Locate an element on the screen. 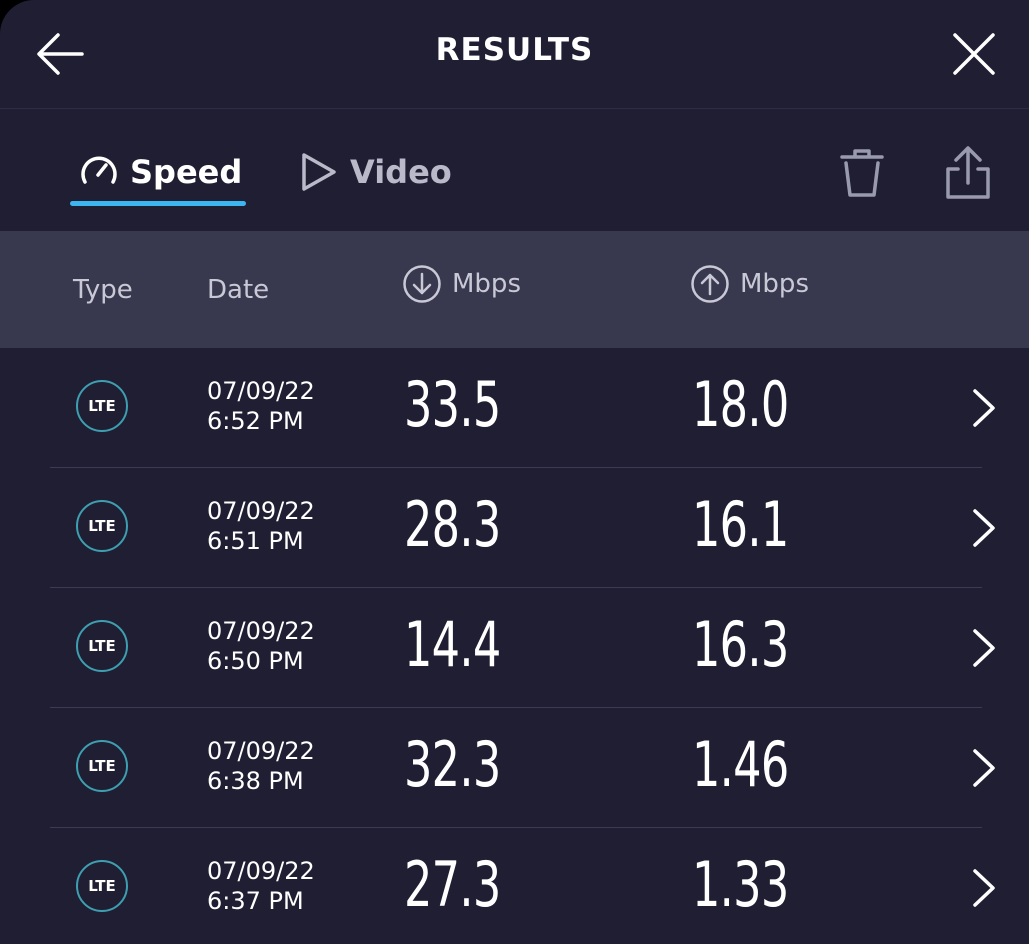 The width and height of the screenshot is (1029, 944). date-cell: 07/09/22 6:51 PM is located at coordinates (261, 526).